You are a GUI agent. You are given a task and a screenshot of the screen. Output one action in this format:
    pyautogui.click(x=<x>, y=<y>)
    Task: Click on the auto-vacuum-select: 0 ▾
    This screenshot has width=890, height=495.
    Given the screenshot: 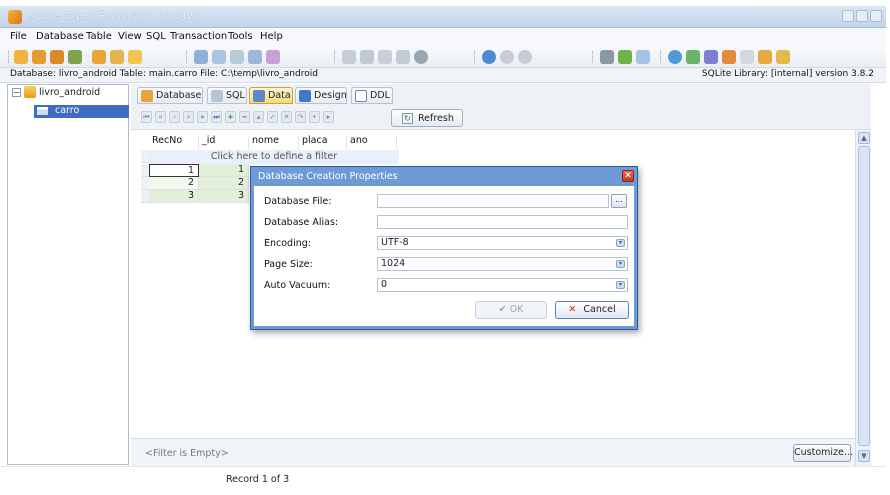 What is the action you would take?
    pyautogui.click(x=502, y=285)
    